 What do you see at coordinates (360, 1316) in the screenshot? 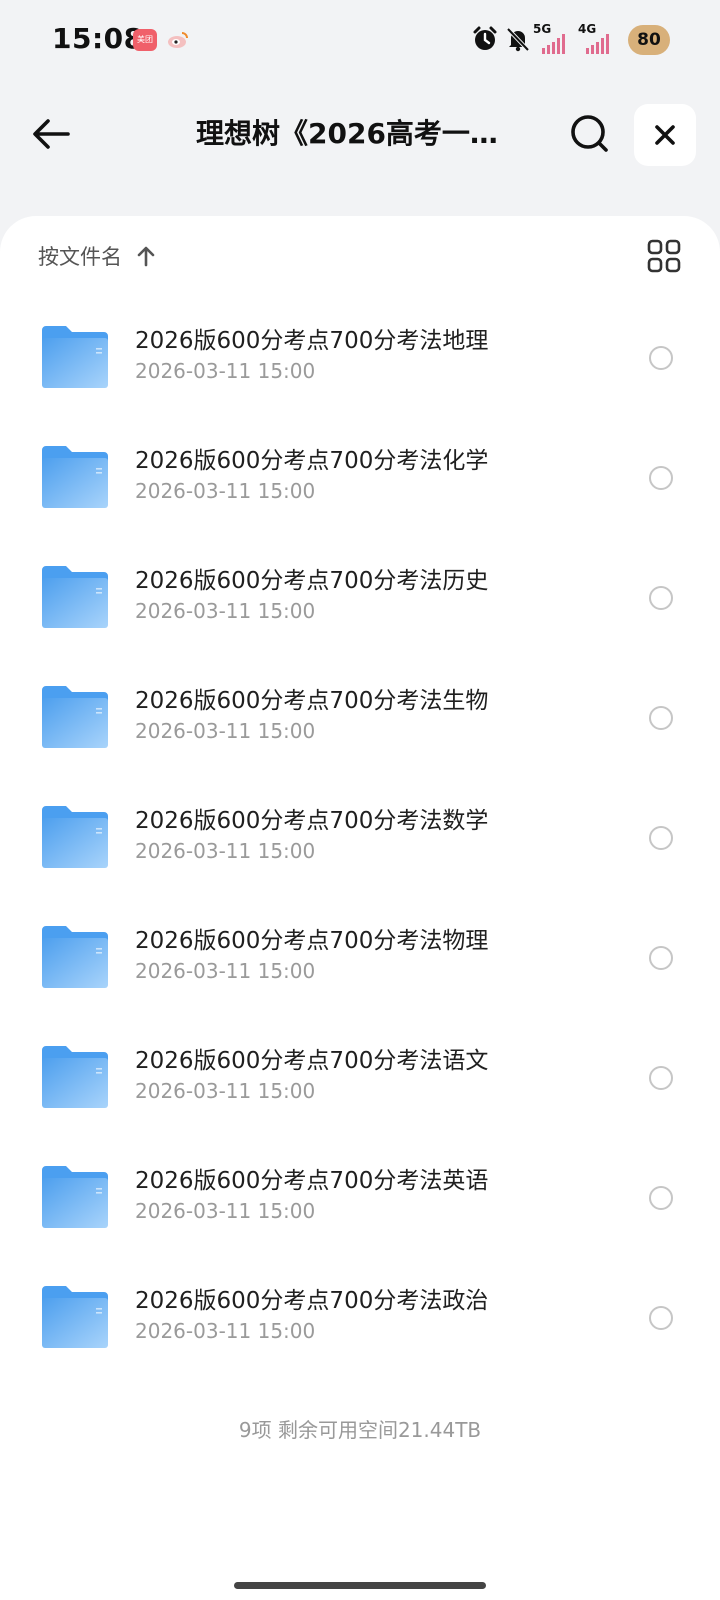
I see `list-item: 2026版600分考点700分考法政治 2026-03-11 15:00` at bounding box center [360, 1316].